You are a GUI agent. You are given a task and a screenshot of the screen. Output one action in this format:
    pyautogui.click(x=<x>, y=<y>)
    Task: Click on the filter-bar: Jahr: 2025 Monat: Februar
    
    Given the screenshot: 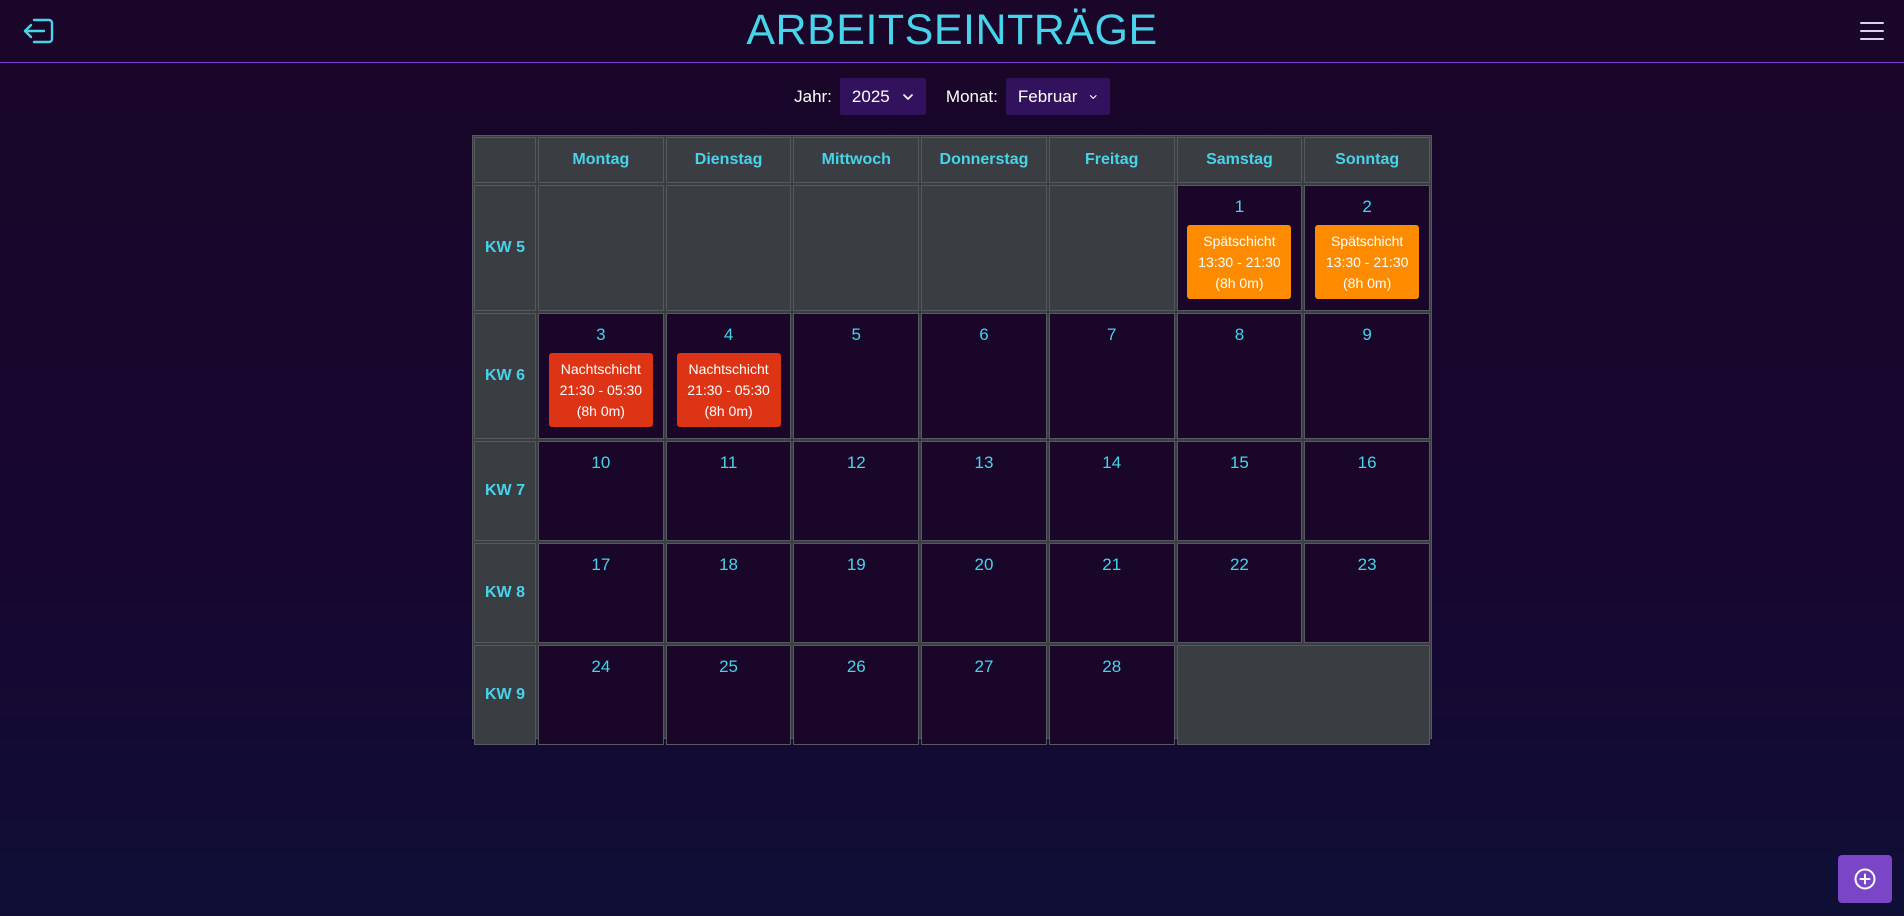 What is the action you would take?
    pyautogui.click(x=952, y=96)
    